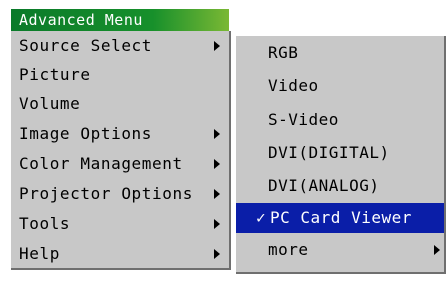 The height and width of the screenshot is (302, 447). I want to click on menu-item-tools: Tools, so click(120, 223).